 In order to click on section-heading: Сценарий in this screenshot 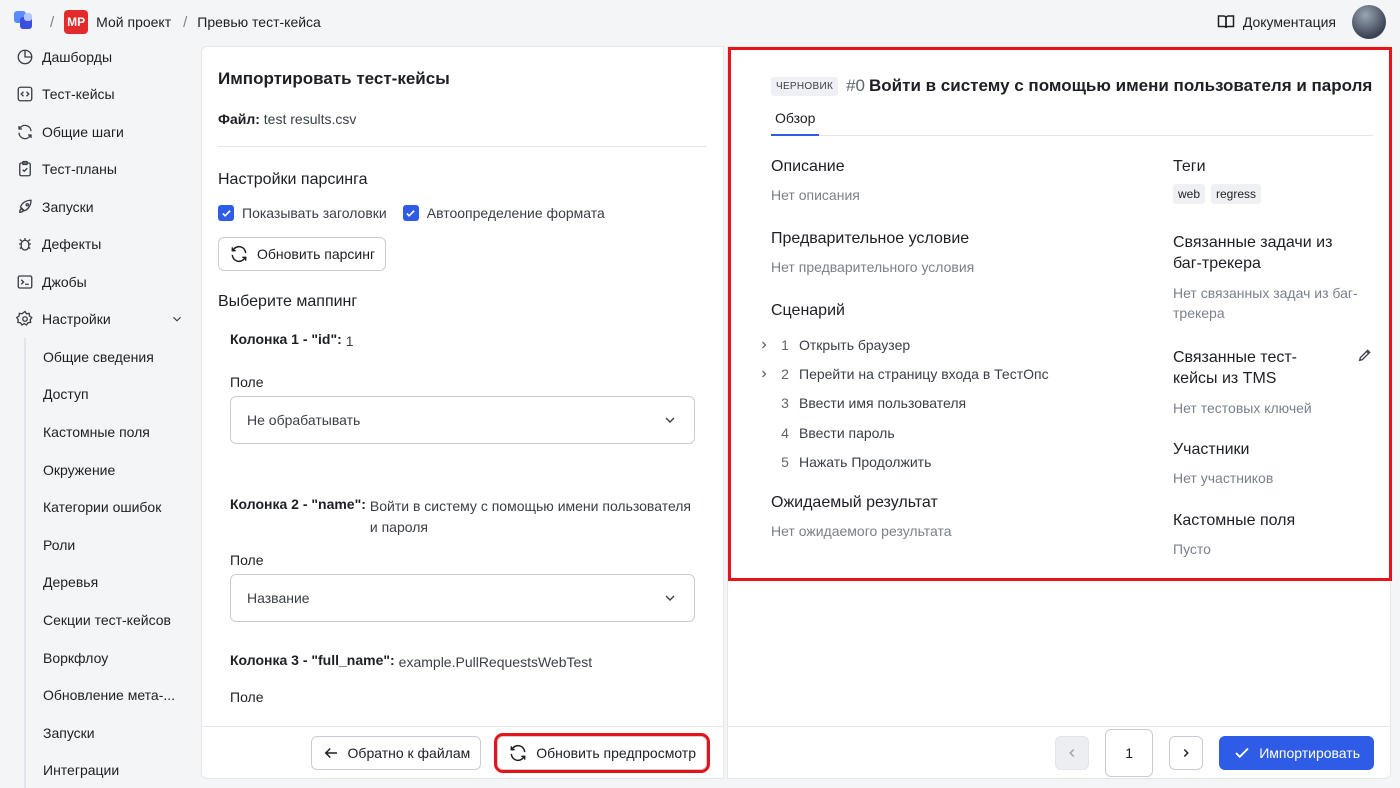, I will do `click(808, 310)`.